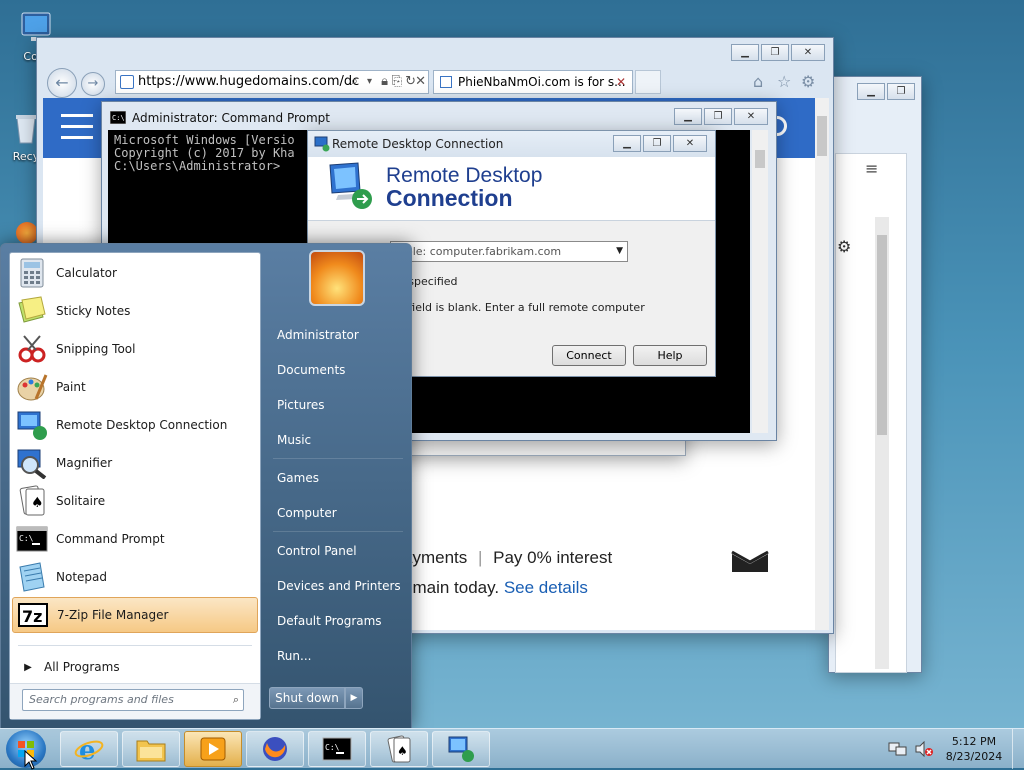 The image size is (1024, 770). What do you see at coordinates (339, 478) in the screenshot?
I see `place-games: Games` at bounding box center [339, 478].